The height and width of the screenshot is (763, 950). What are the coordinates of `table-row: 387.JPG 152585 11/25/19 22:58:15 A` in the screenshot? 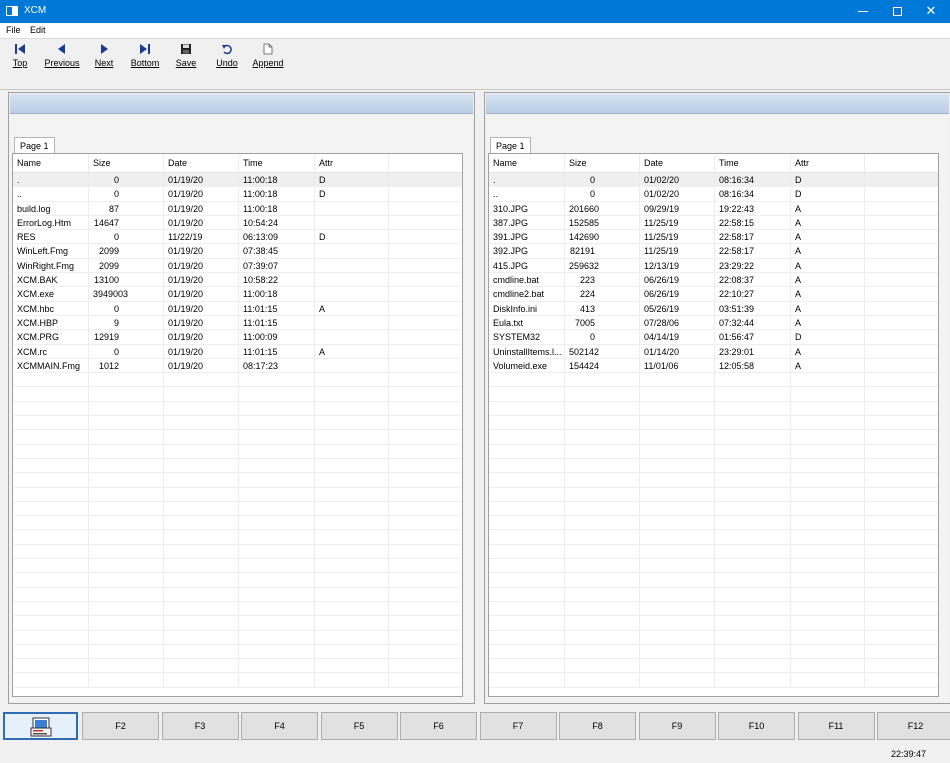 It's located at (713, 223).